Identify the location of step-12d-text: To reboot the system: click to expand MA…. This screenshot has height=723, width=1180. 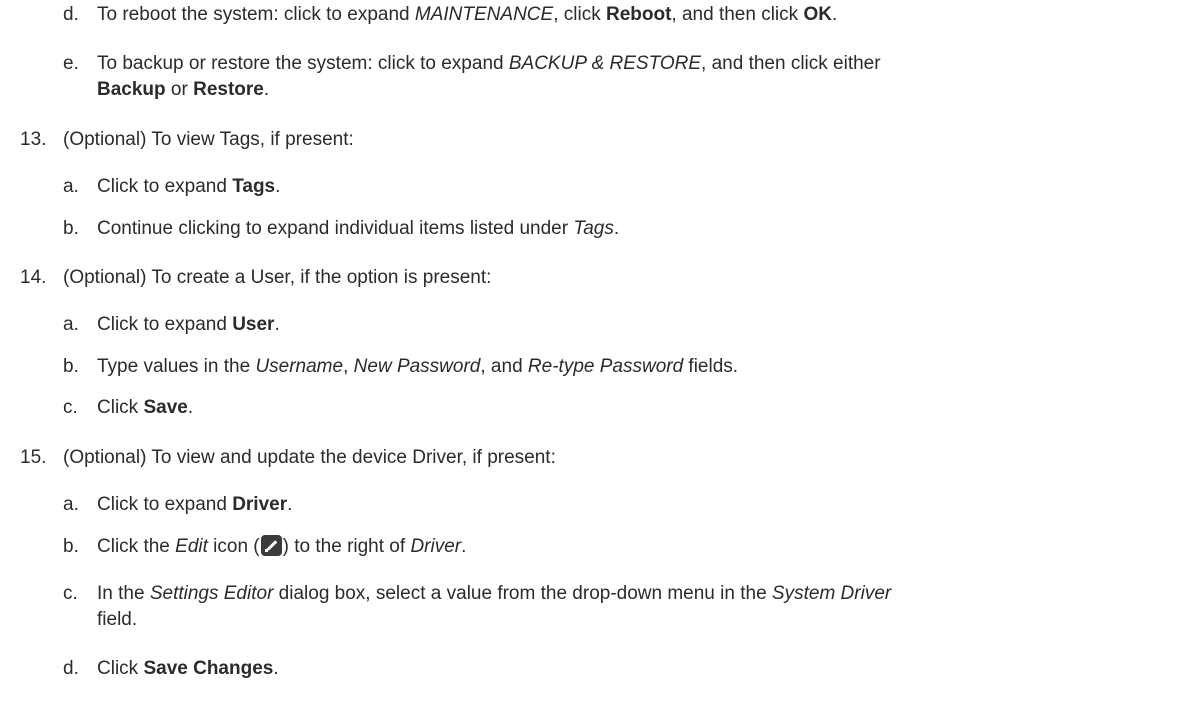
(467, 14).